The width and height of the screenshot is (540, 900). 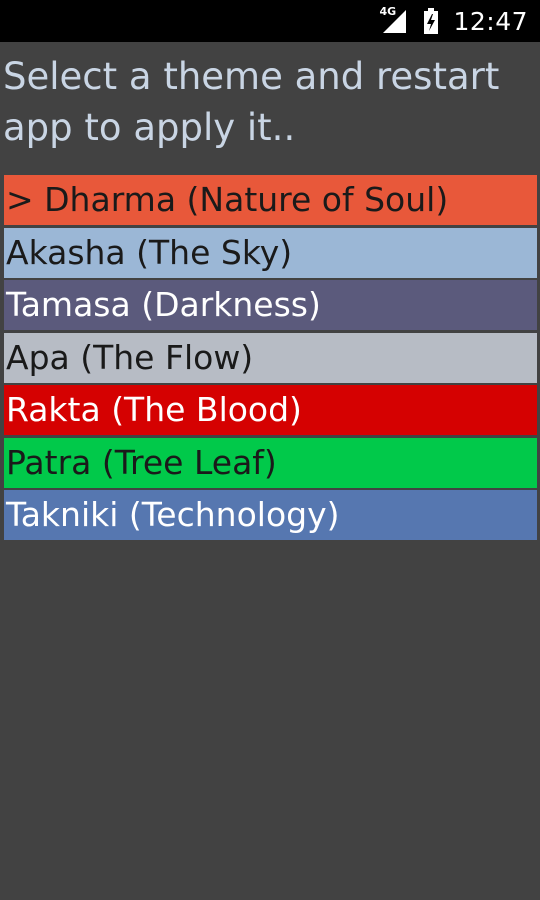 What do you see at coordinates (270, 410) in the screenshot?
I see `theme-option-rakta: Rakta (The Blood)` at bounding box center [270, 410].